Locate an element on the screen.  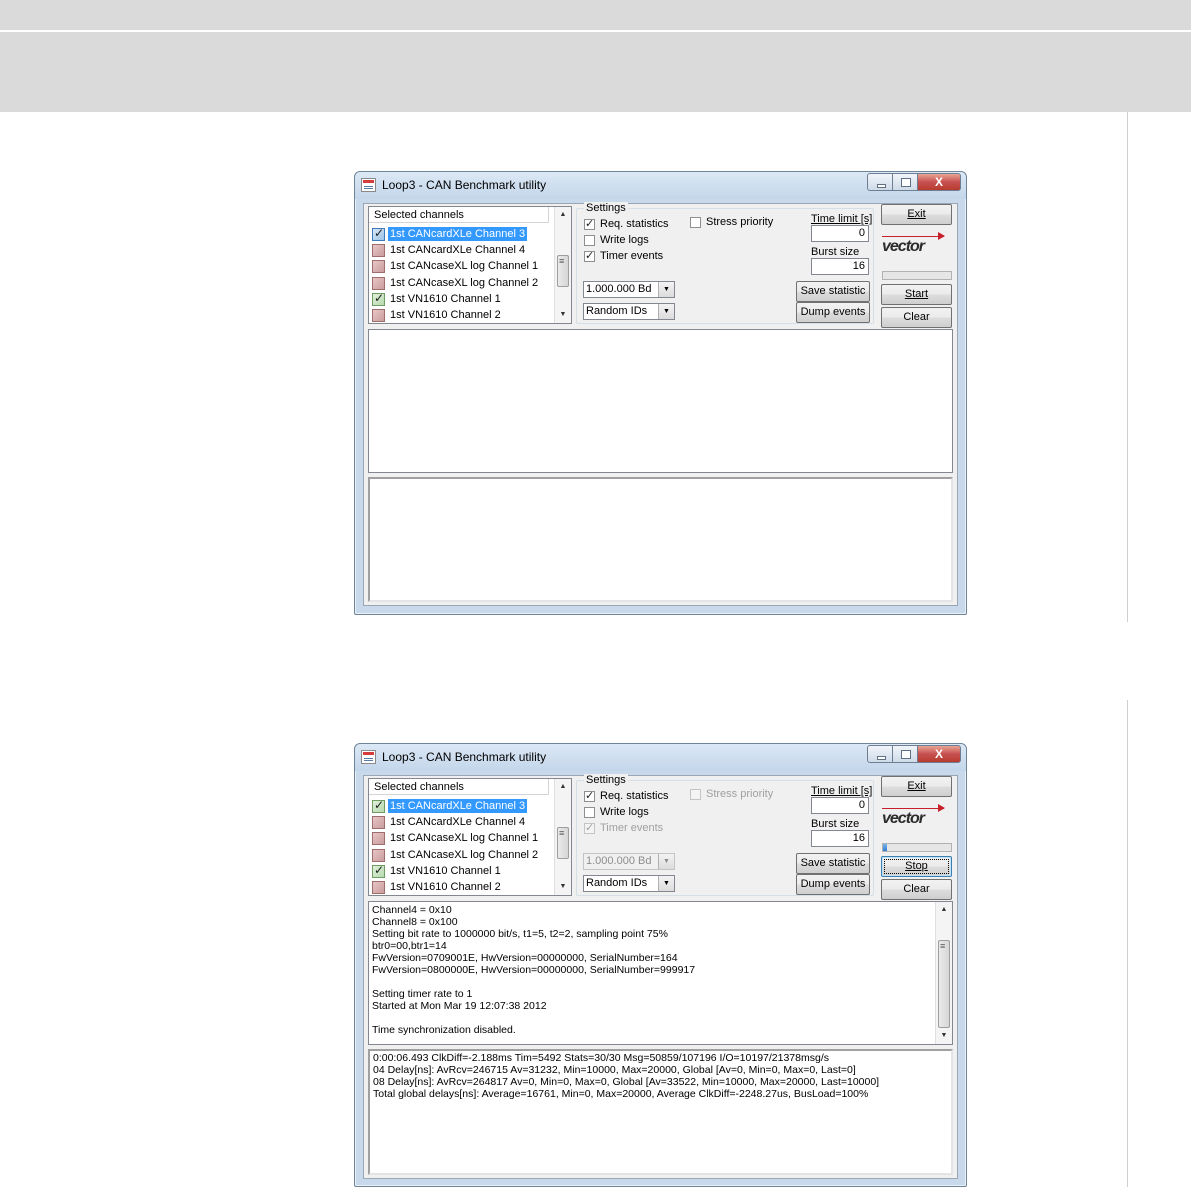
progress-bar is located at coordinates (917, 275).